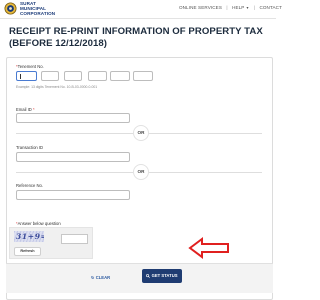 The height and width of the screenshot is (300, 320). Describe the element at coordinates (247, 8) in the screenshot. I see `chevron-down-icon: ▼` at that location.